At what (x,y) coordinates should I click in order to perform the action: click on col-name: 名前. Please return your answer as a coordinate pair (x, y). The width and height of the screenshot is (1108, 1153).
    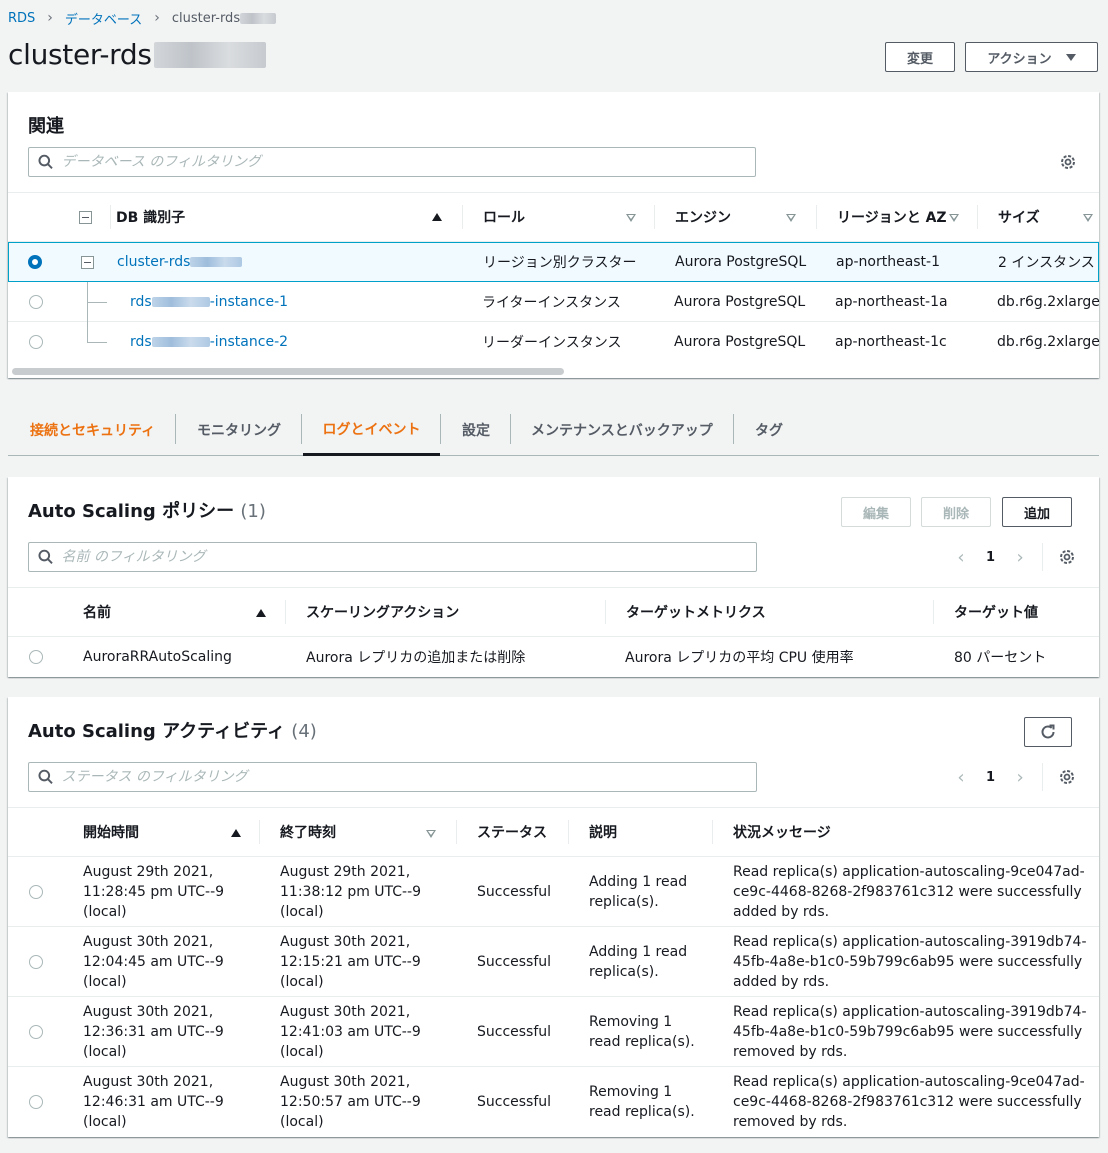
    Looking at the image, I should click on (174, 612).